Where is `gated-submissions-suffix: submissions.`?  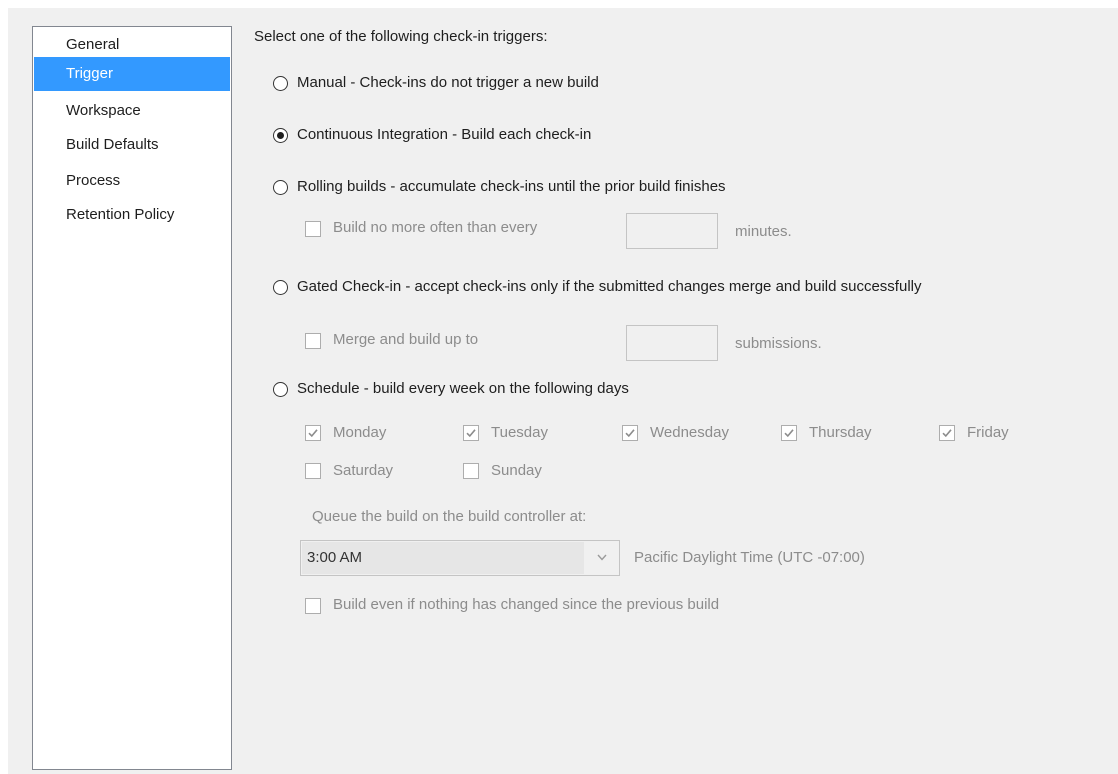
gated-submissions-suffix: submissions. is located at coordinates (778, 343).